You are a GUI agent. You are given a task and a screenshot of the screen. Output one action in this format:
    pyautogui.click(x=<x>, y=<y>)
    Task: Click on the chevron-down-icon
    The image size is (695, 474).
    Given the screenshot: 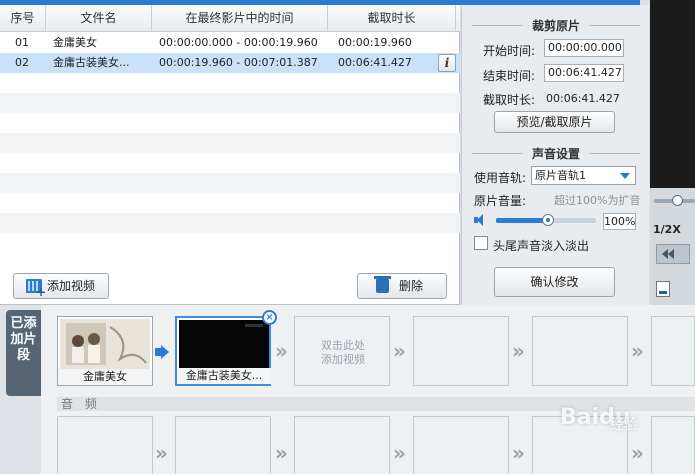 What is the action you would take?
    pyautogui.click(x=625, y=176)
    